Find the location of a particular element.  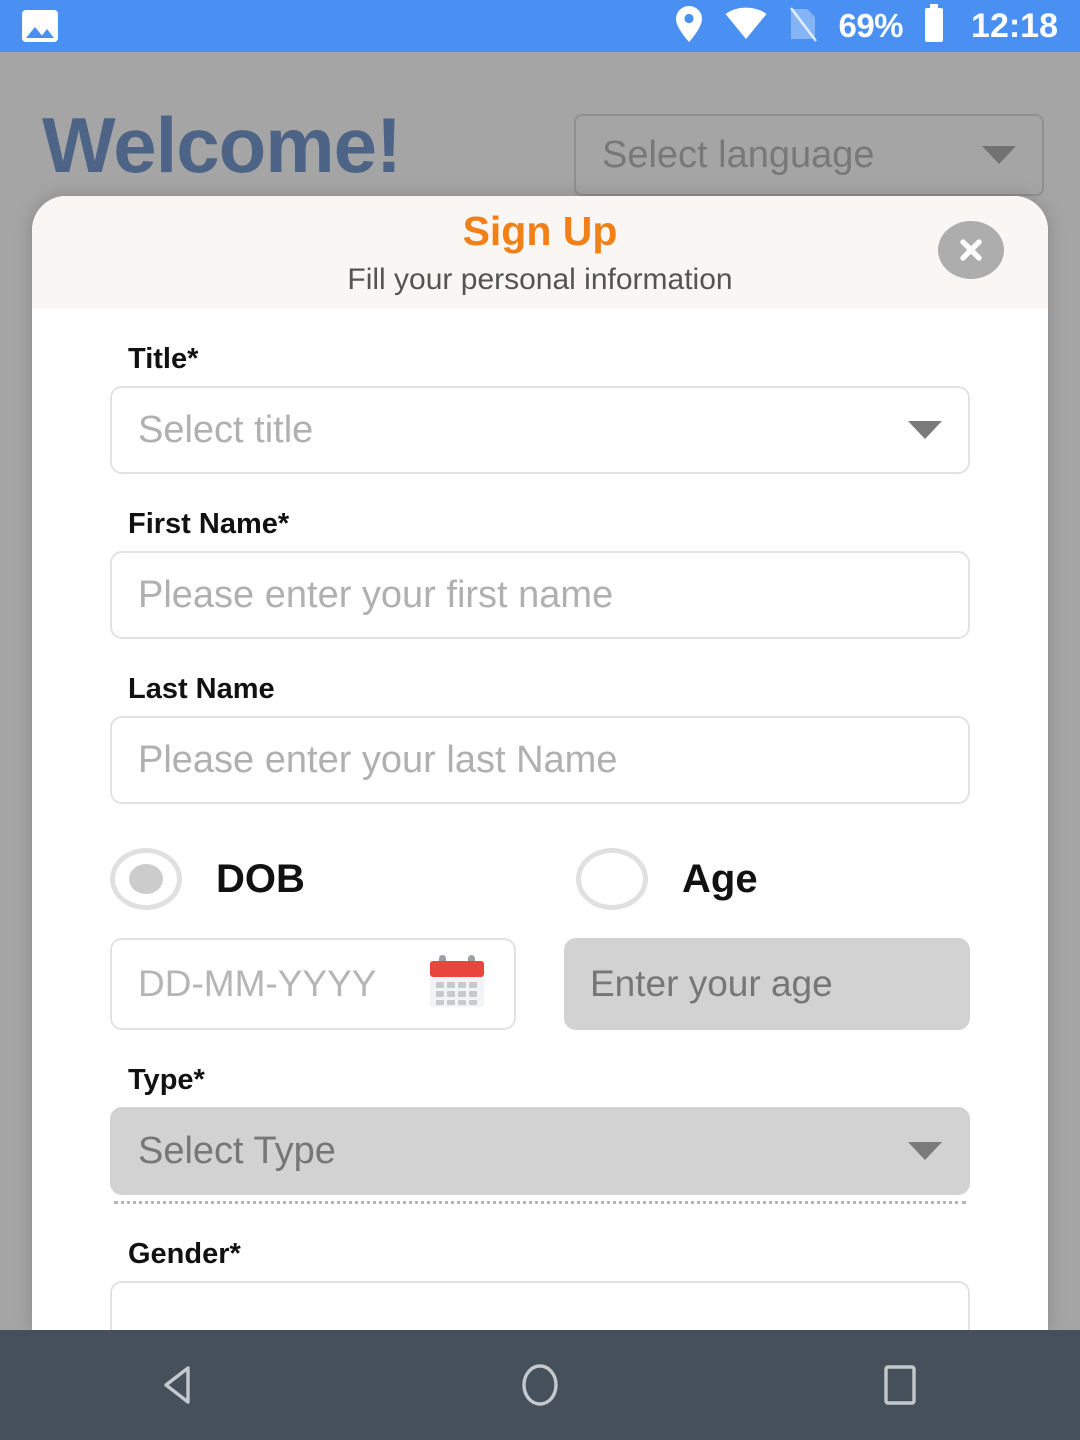

gender-select is located at coordinates (540, 1305).